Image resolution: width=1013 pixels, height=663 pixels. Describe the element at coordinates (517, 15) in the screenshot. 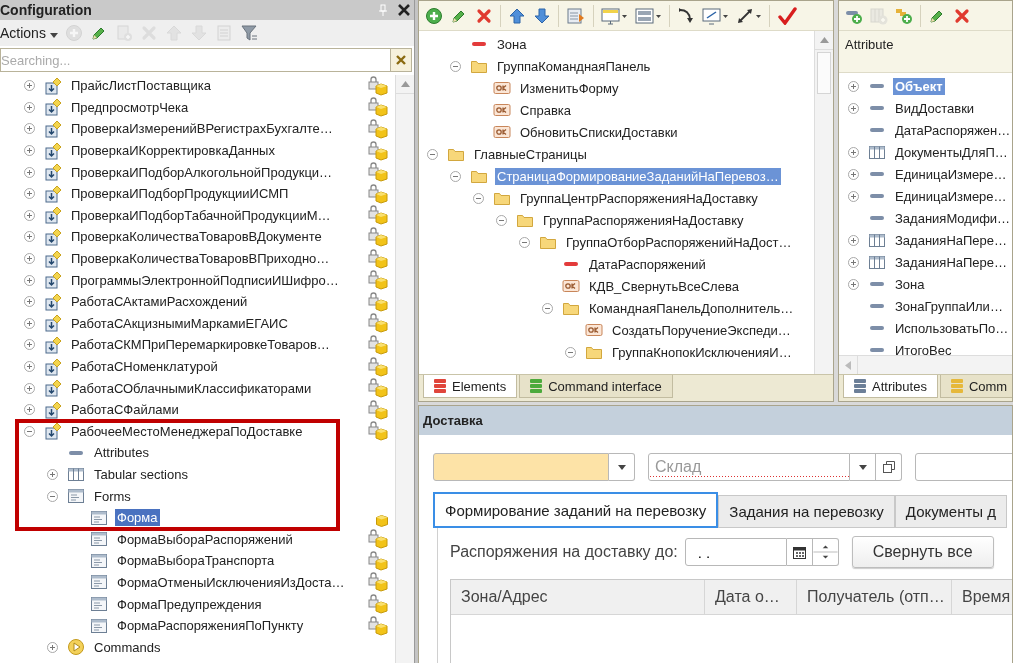

I see `up-arrow-icon` at that location.